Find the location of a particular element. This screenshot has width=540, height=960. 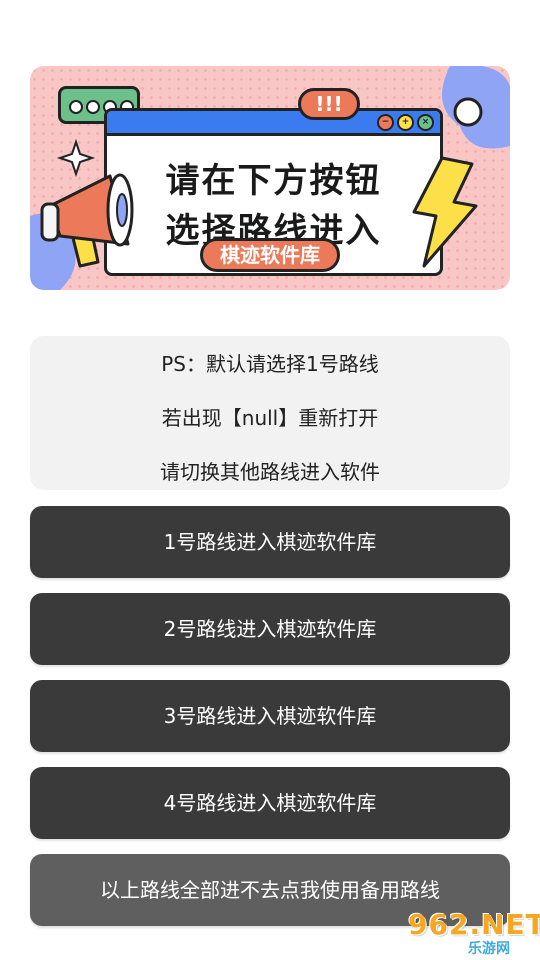

window-title-bar: − + × is located at coordinates (273, 123).